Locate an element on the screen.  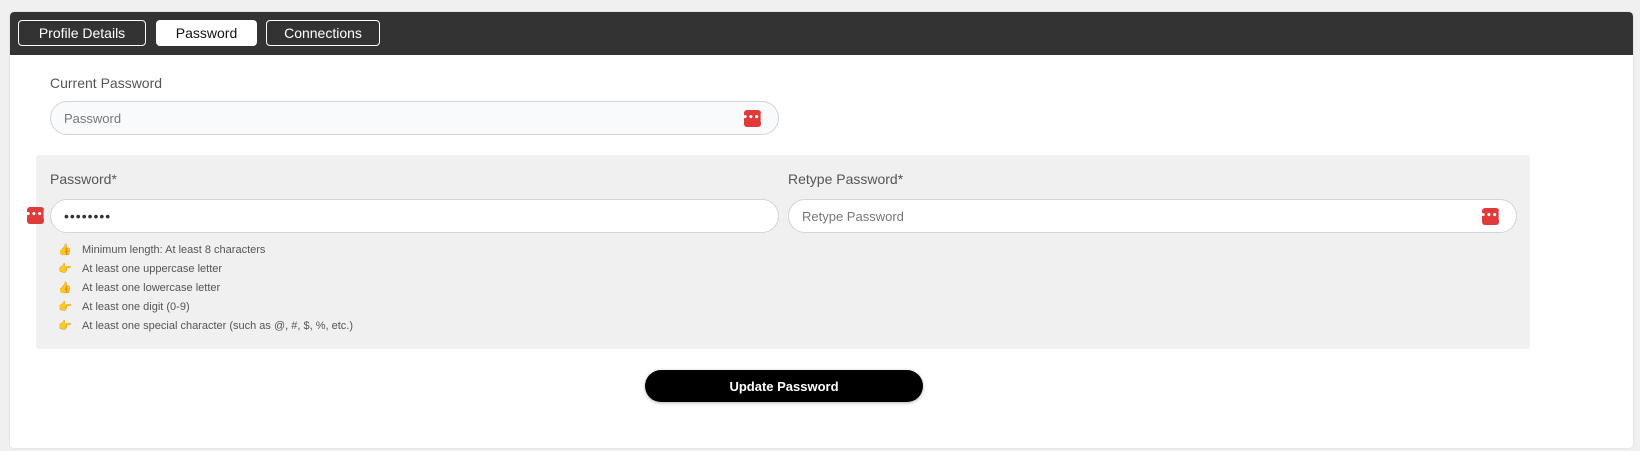
new-password-label: Password* is located at coordinates (83, 179).